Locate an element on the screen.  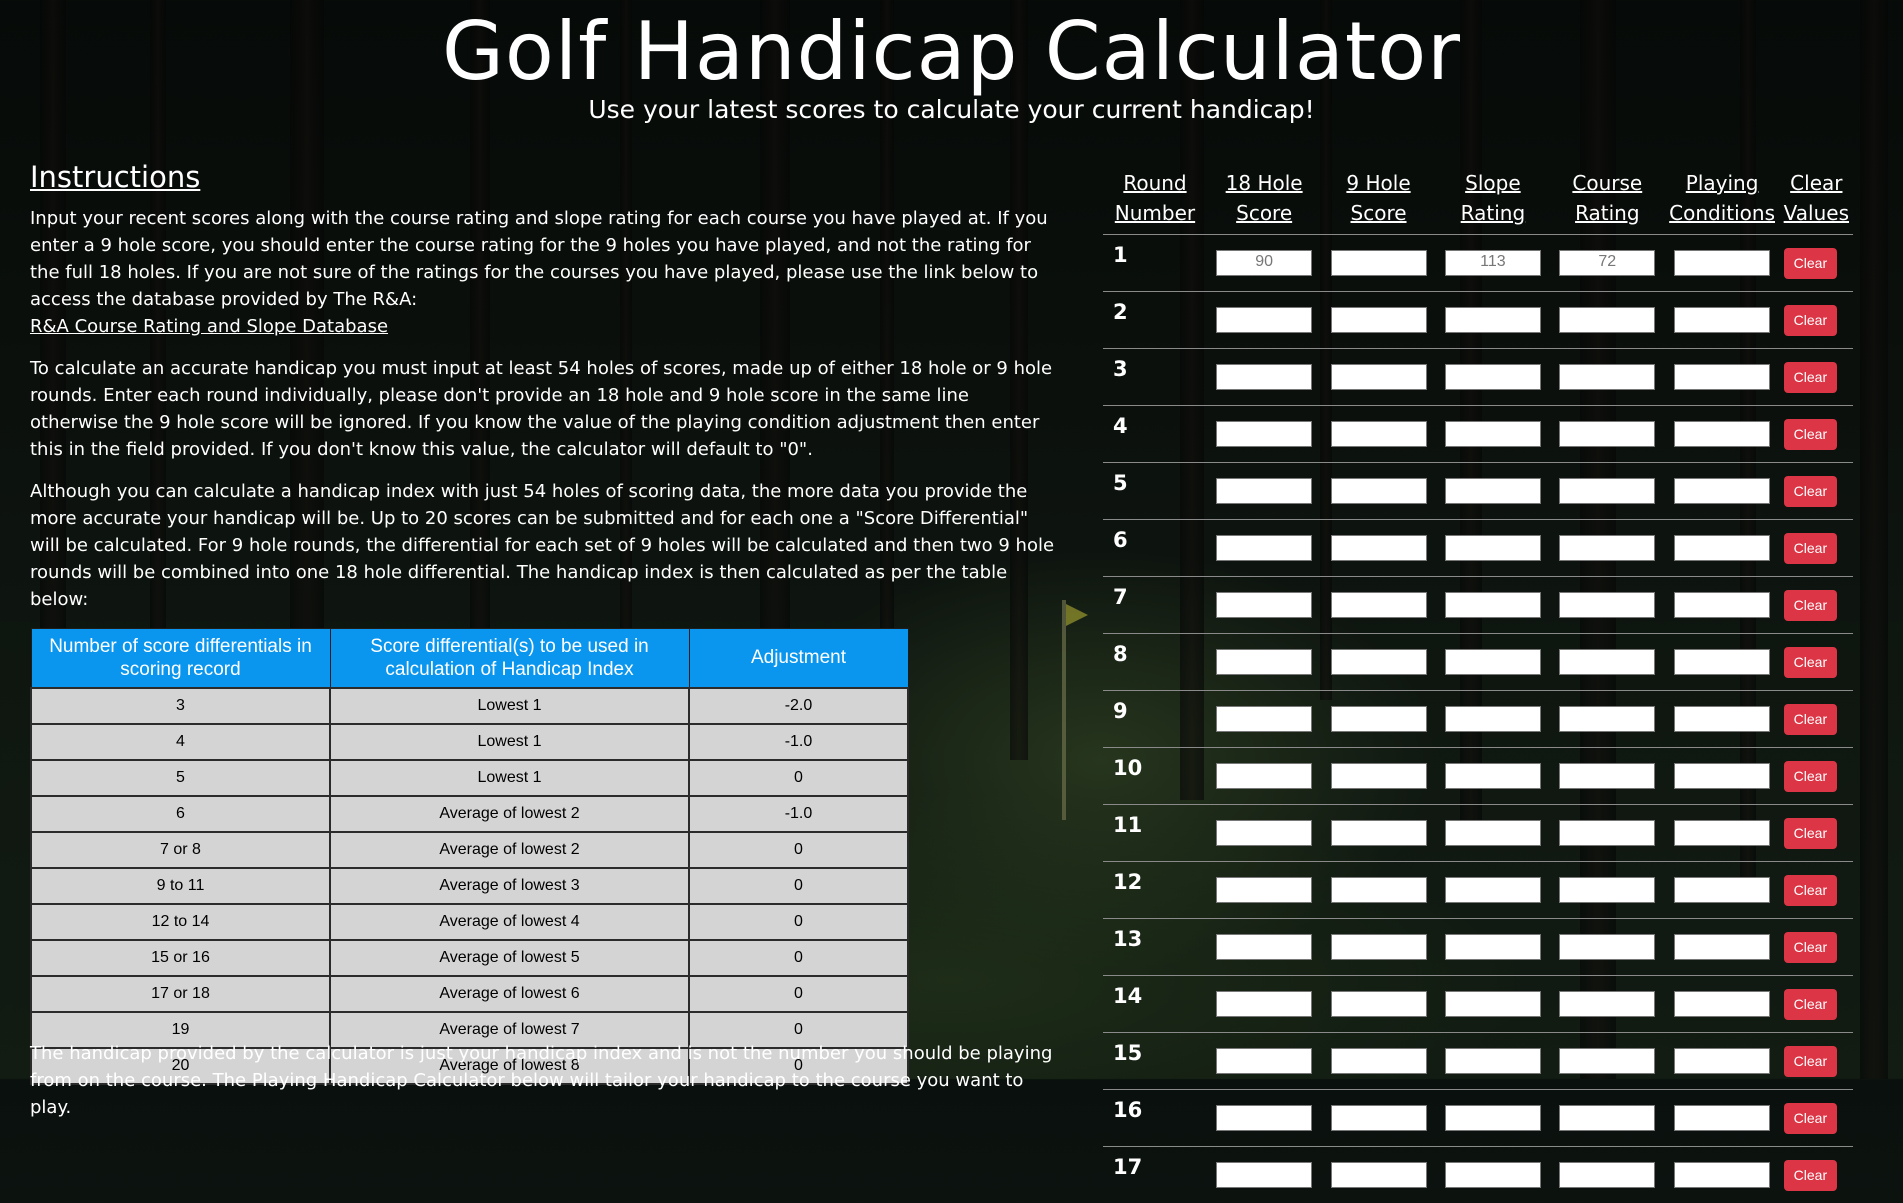
course-rating-input: 72 is located at coordinates (1607, 263).